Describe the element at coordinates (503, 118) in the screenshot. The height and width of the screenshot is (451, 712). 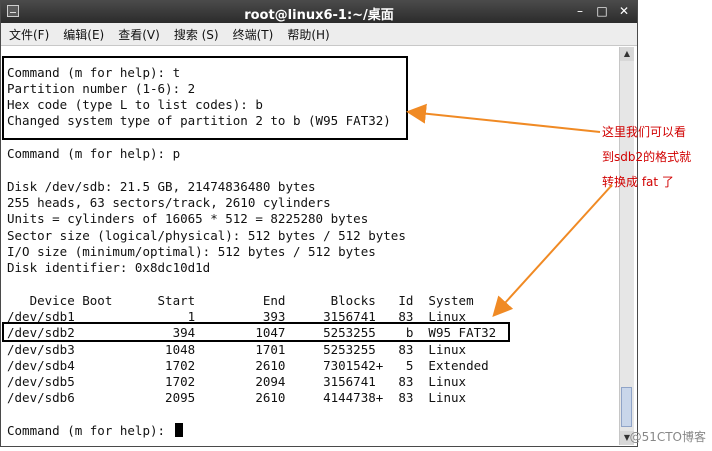
I see `arrow-to-type-change` at that location.